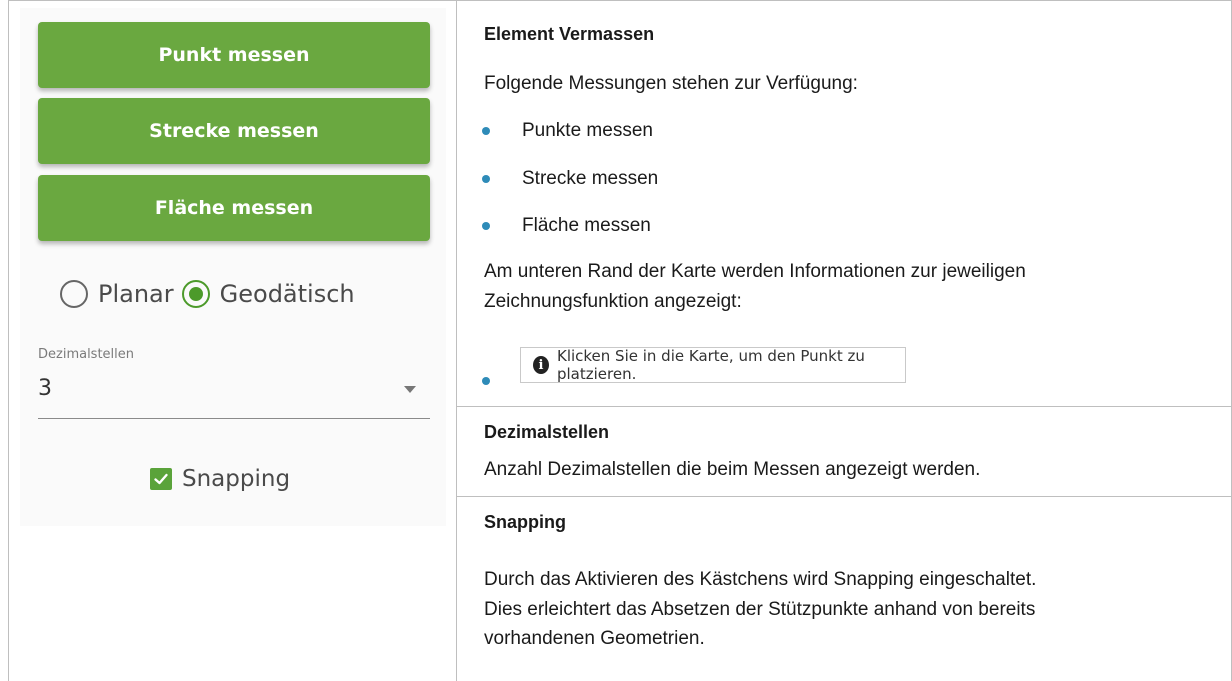 The height and width of the screenshot is (681, 1232). What do you see at coordinates (456, 340) in the screenshot?
I see `table-column-divider` at bounding box center [456, 340].